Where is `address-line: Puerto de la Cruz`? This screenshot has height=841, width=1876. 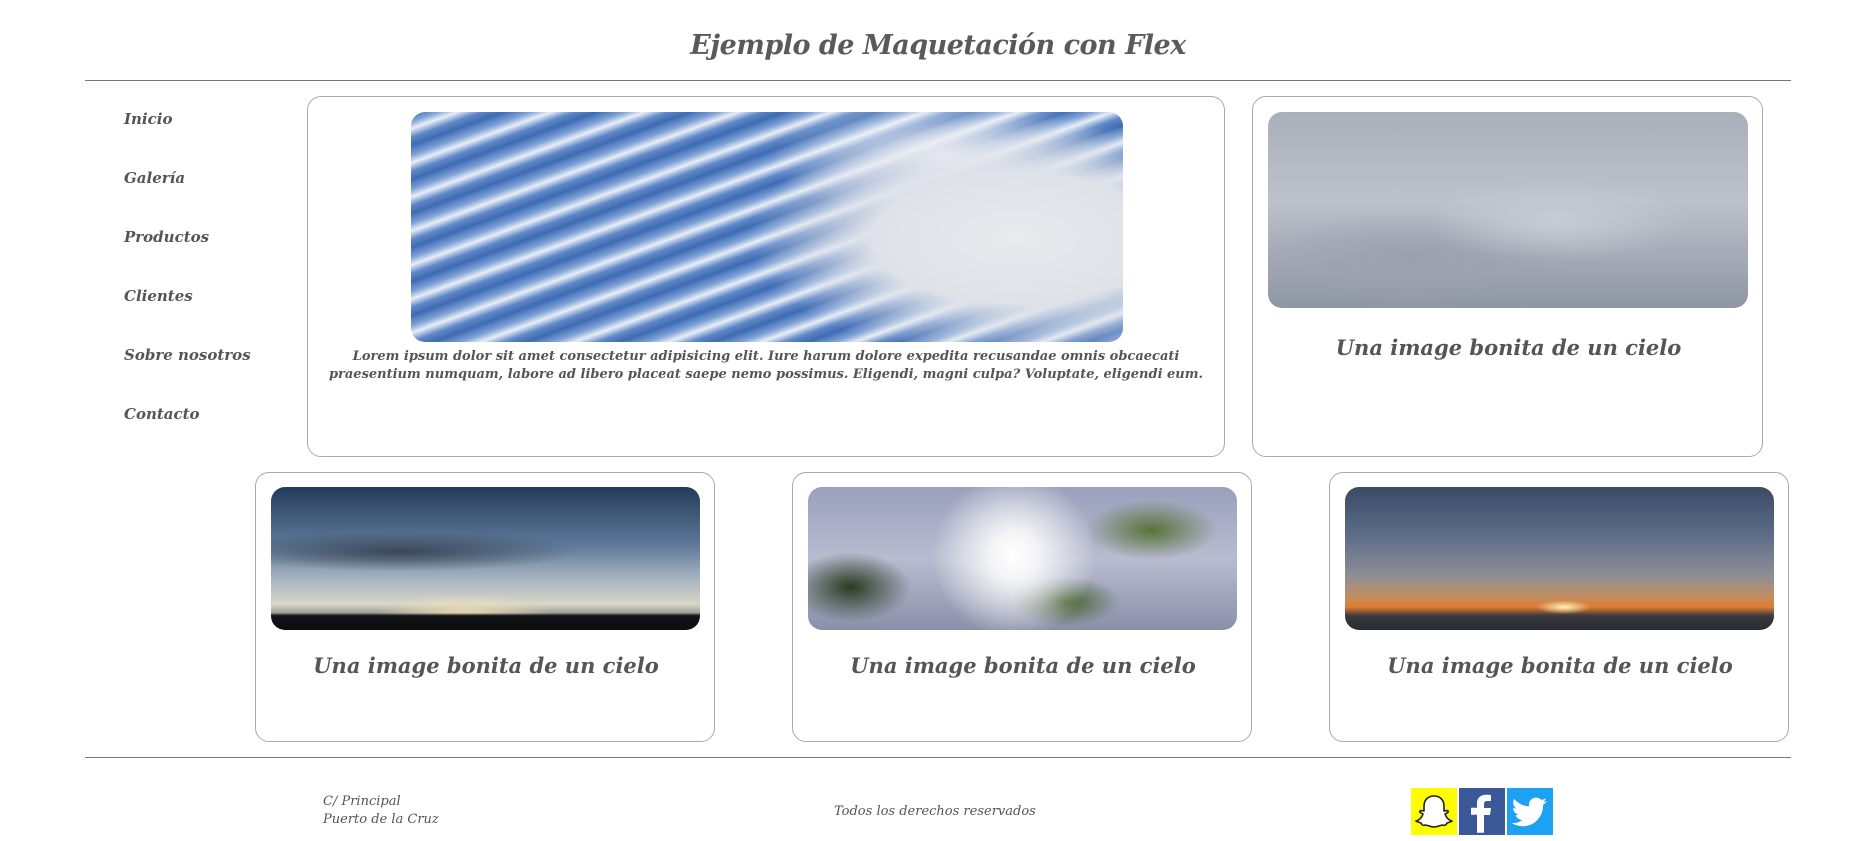
address-line: Puerto de la Cruz is located at coordinates (381, 819).